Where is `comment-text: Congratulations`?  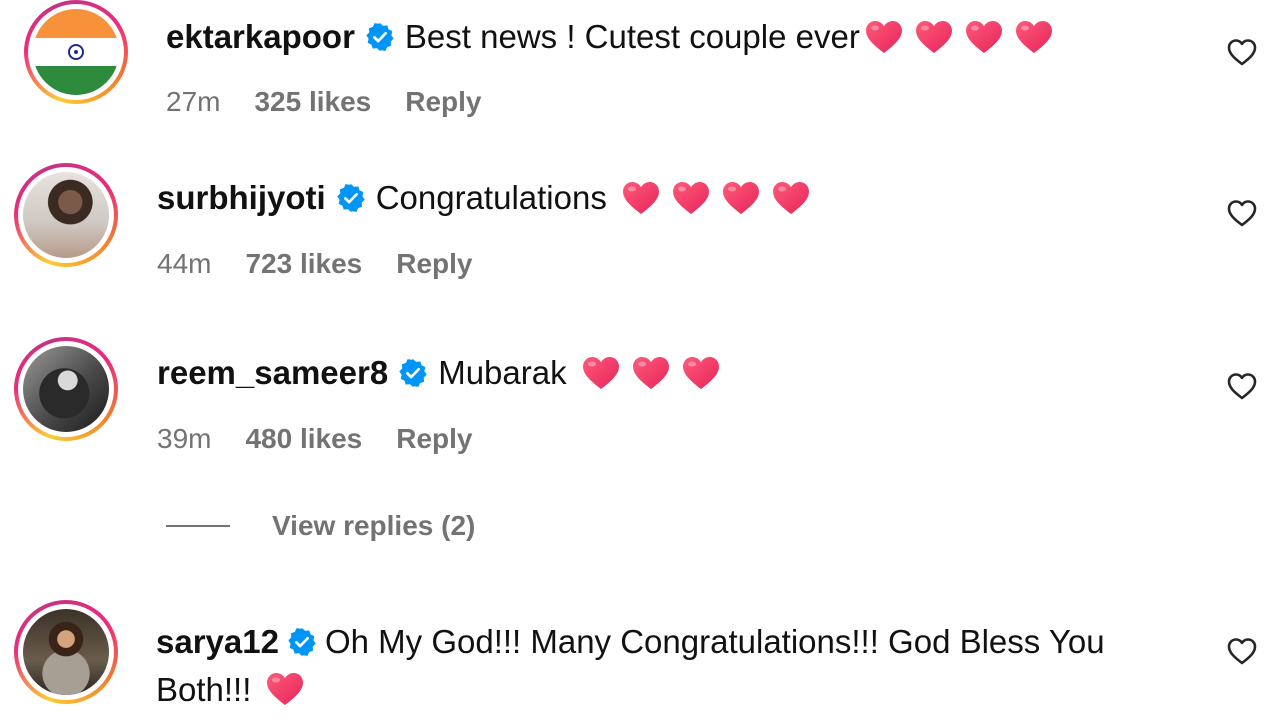 comment-text: Congratulations is located at coordinates (491, 197).